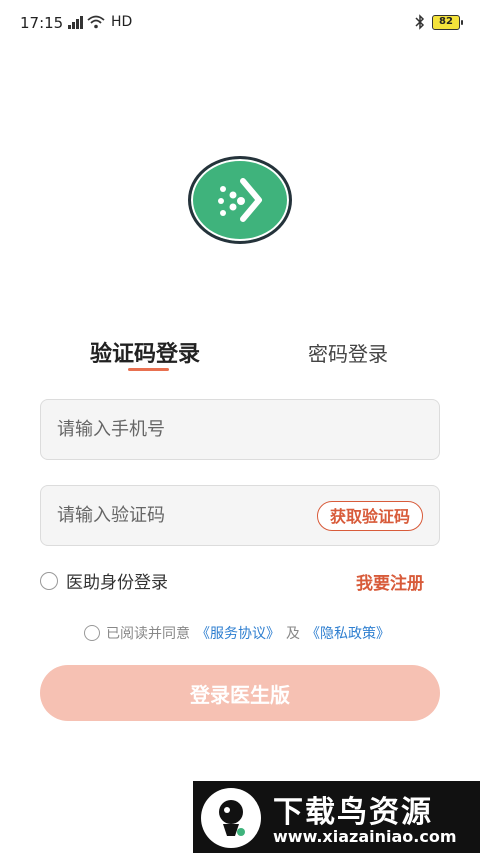 The width and height of the screenshot is (480, 853). What do you see at coordinates (447, 22) in the screenshot?
I see `battery-icon: 82` at bounding box center [447, 22].